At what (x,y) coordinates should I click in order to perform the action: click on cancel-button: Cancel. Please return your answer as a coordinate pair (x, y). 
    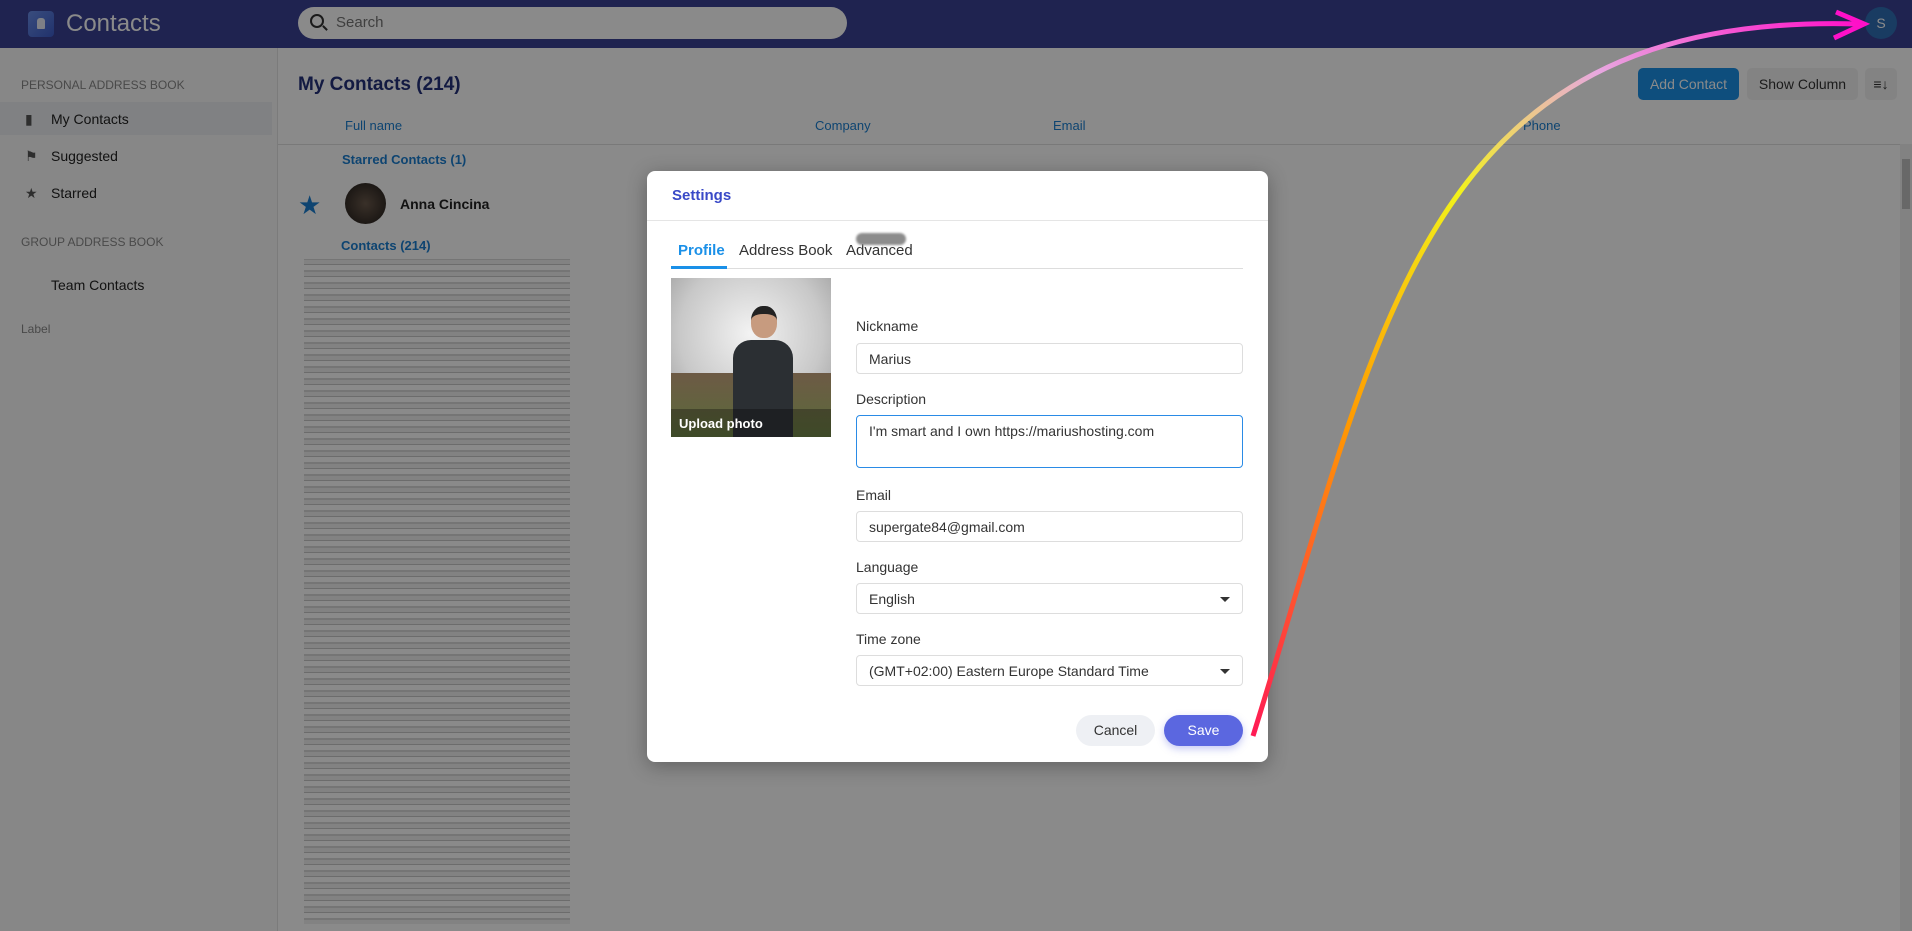
    Looking at the image, I should click on (1115, 730).